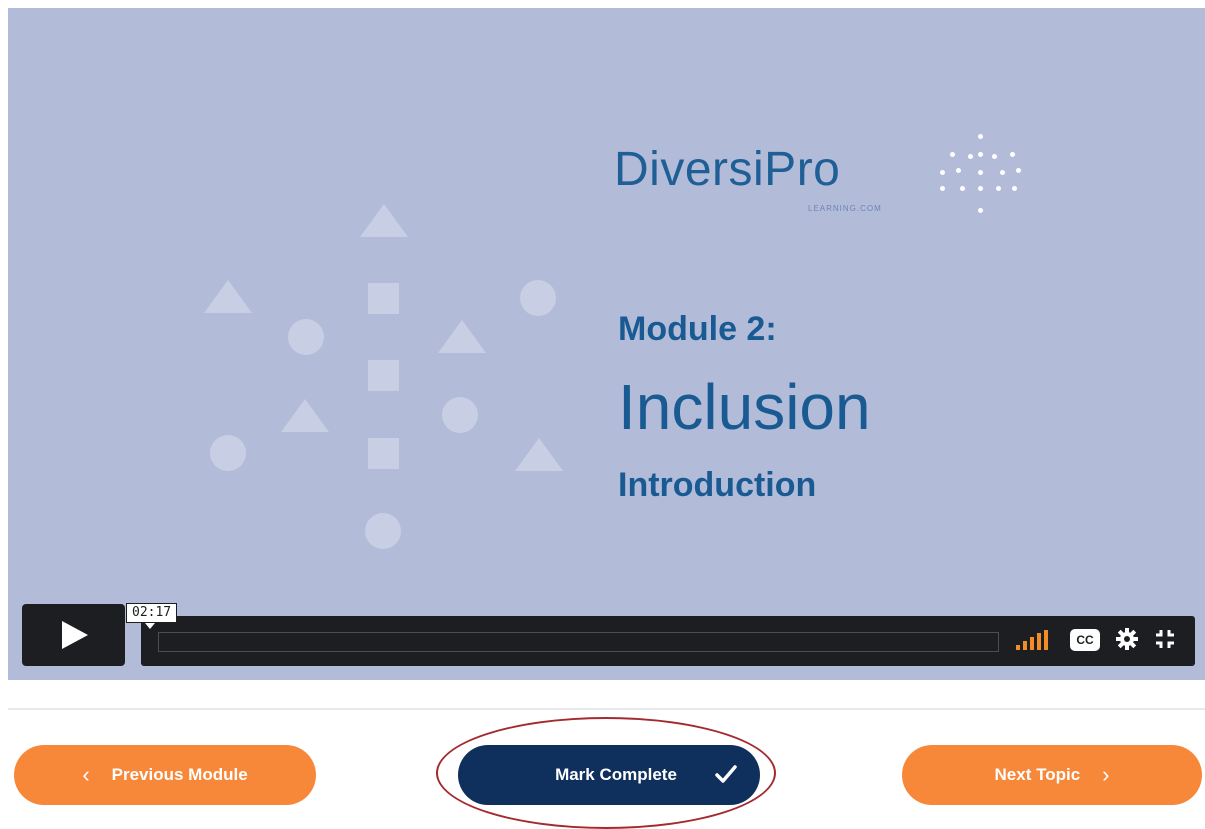  What do you see at coordinates (1037, 774) in the screenshot?
I see `next-topic-label: Next Topic` at bounding box center [1037, 774].